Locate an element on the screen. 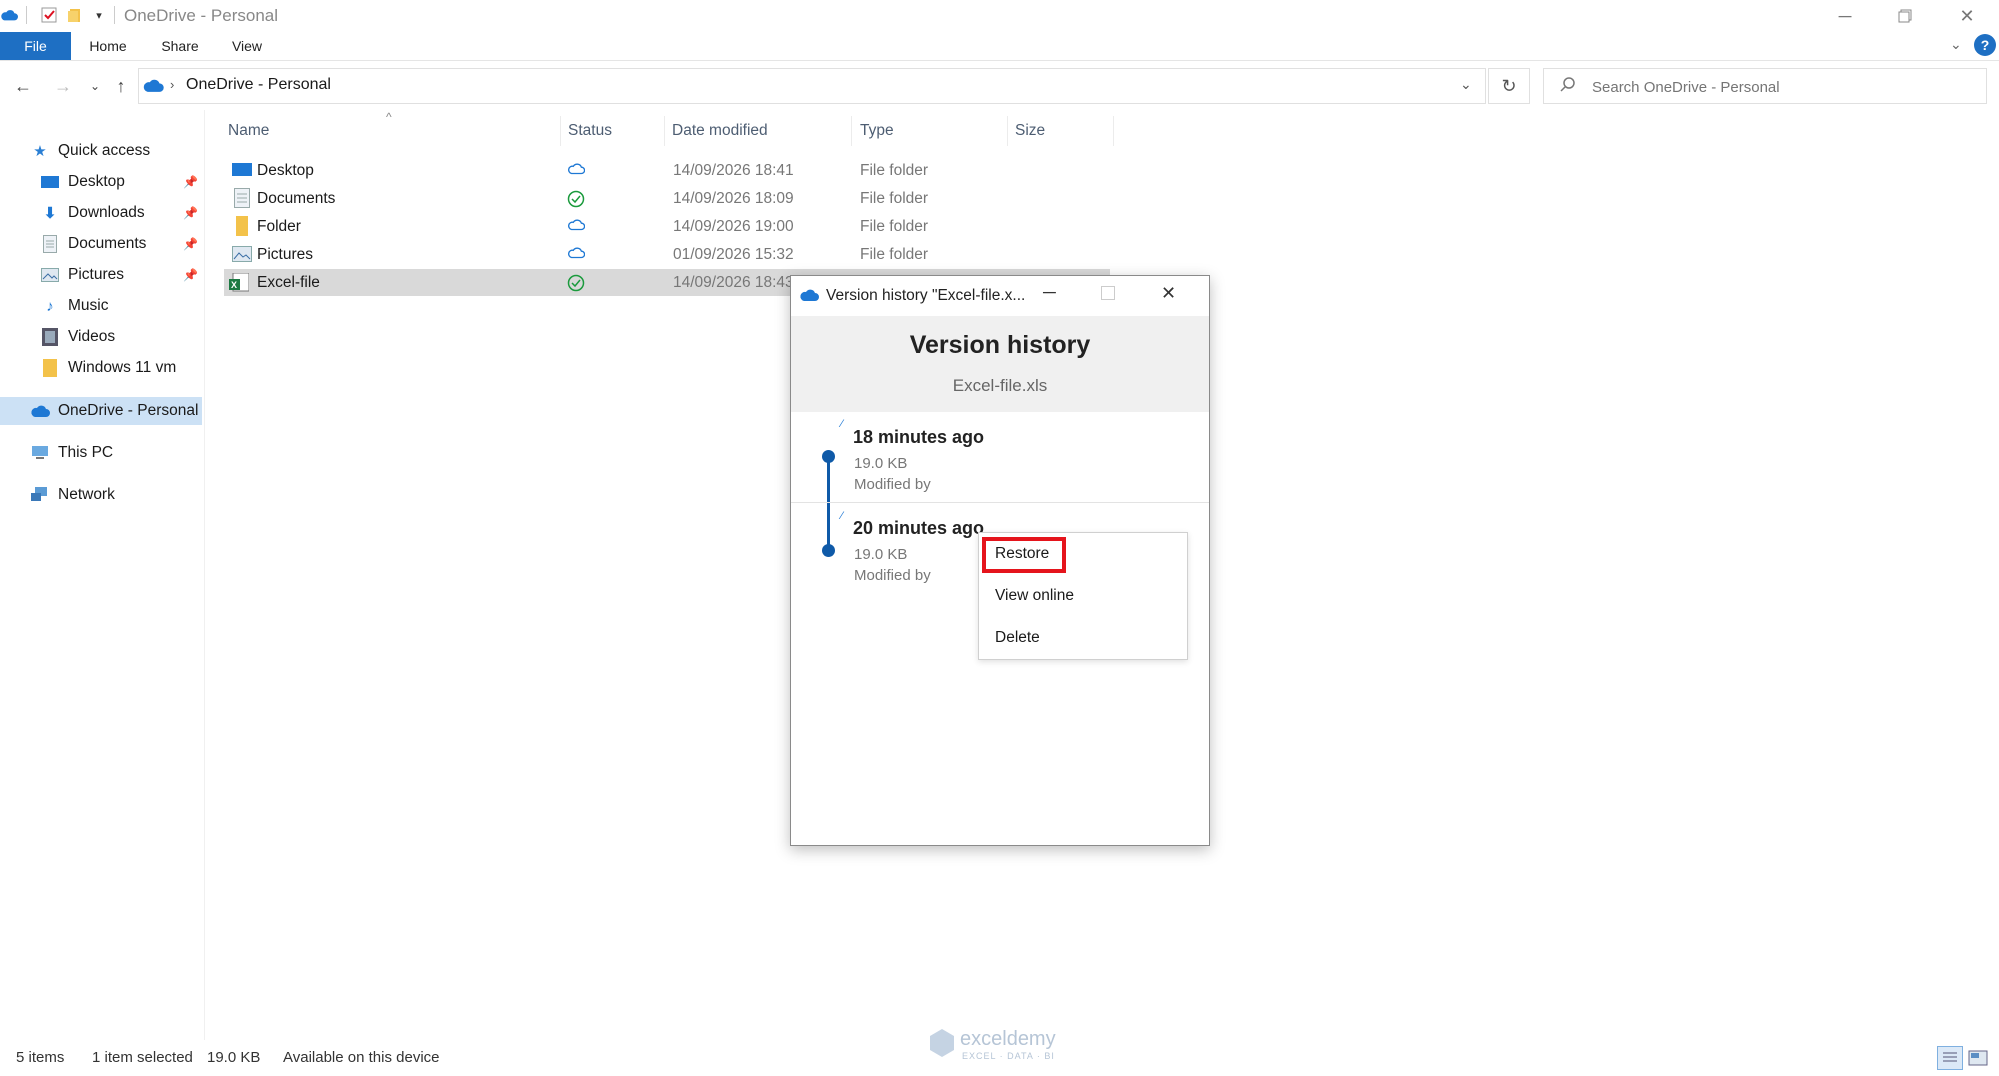  nav-music: ♪ Music is located at coordinates (54, 306).